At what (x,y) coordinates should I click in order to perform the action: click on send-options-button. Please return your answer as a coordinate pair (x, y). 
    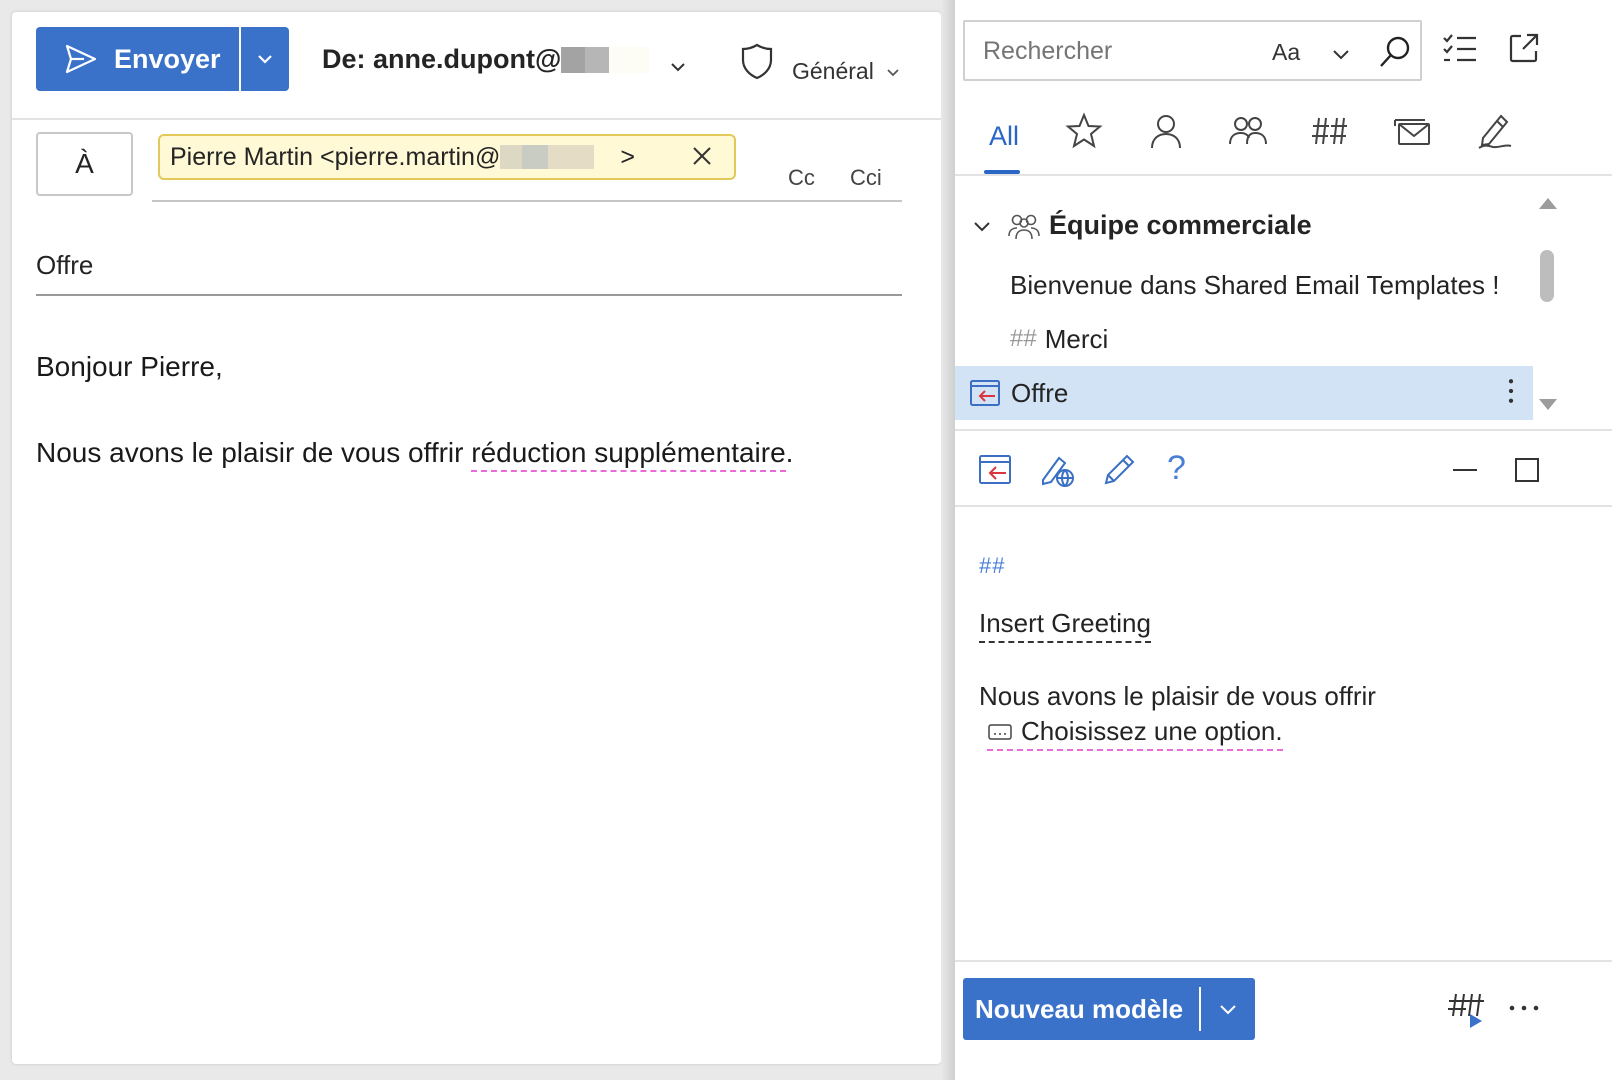
    Looking at the image, I should click on (265, 59).